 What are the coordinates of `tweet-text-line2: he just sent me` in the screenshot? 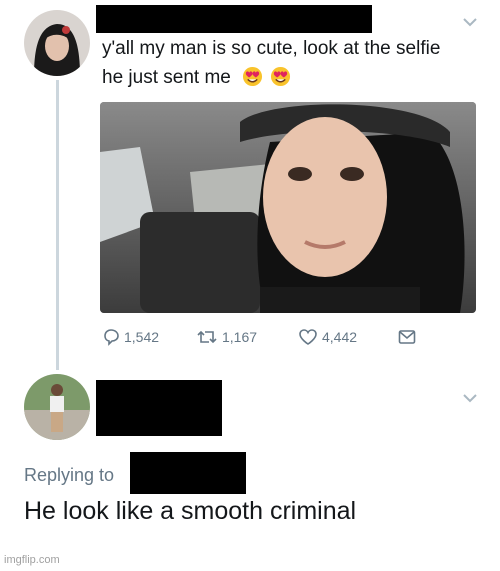 It's located at (292, 77).